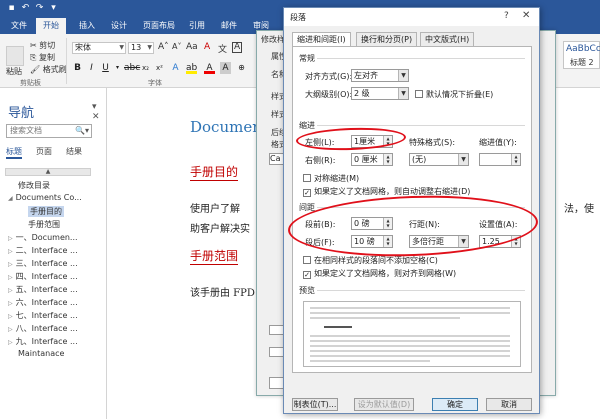 Image resolution: width=600 pixels, height=419 pixels. Describe the element at coordinates (175, 68) in the screenshot. I see `text-effects-icon: A` at that location.